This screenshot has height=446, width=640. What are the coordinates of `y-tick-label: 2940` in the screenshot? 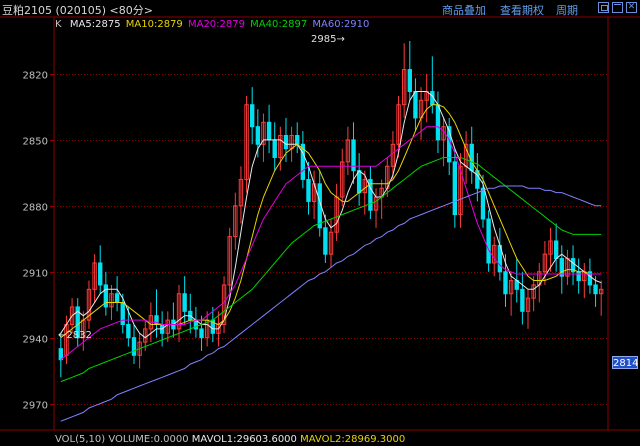 It's located at (35, 340).